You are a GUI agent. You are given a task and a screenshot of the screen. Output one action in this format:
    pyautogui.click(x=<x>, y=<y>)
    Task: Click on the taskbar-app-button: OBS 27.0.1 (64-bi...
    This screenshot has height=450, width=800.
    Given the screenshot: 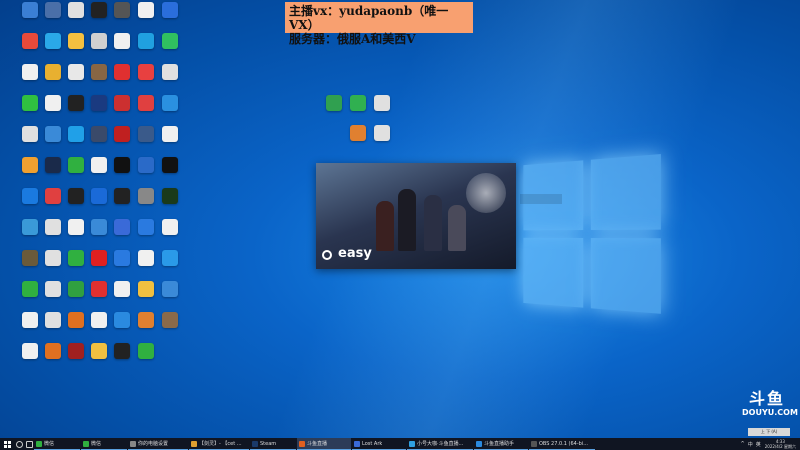 What is the action you would take?
    pyautogui.click(x=562, y=444)
    